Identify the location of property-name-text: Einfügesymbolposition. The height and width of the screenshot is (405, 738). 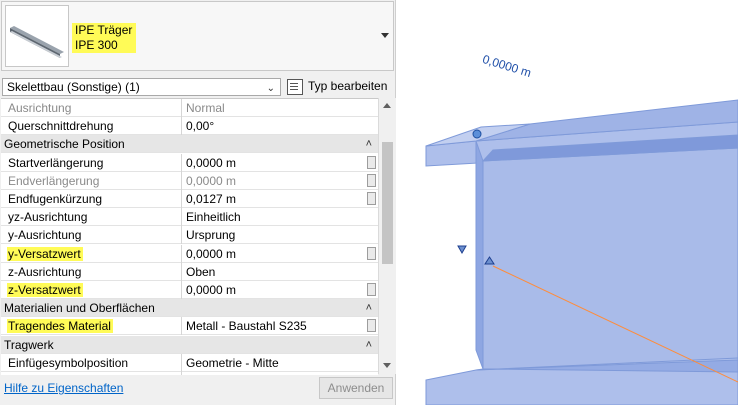
(68, 363).